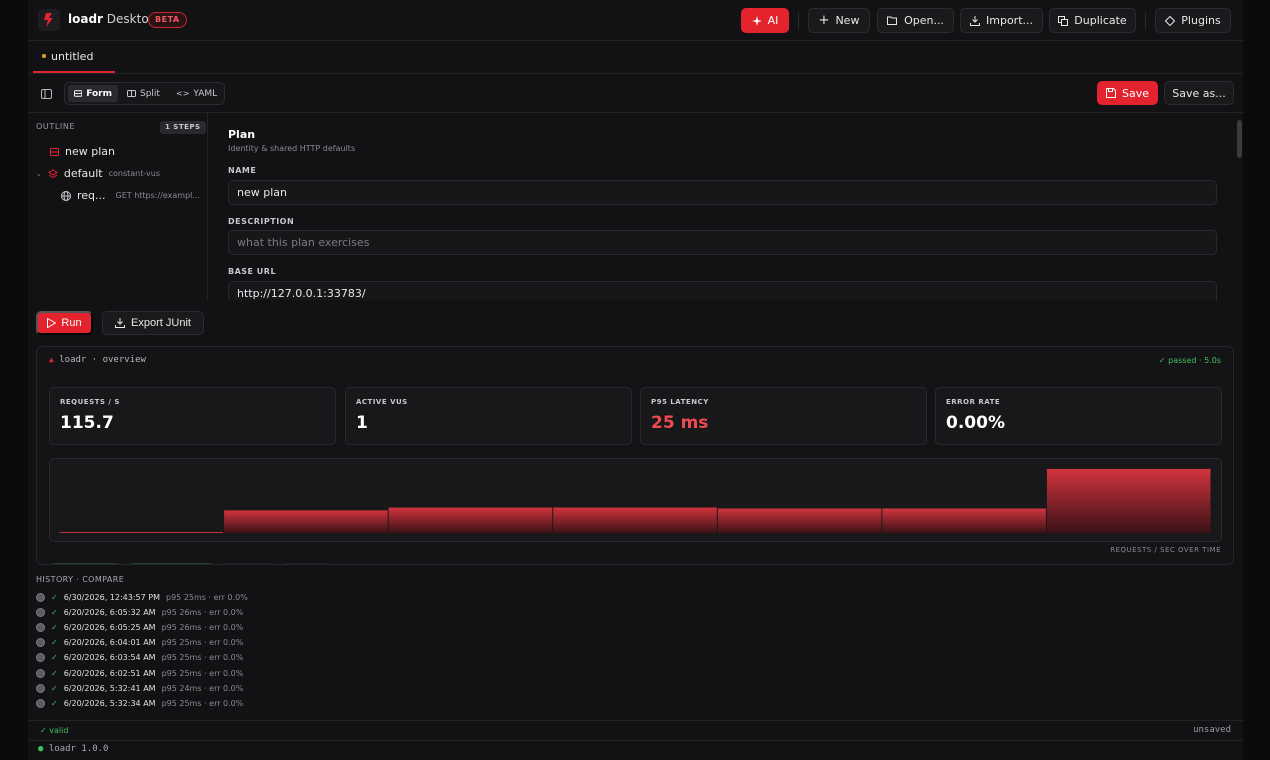 Image resolution: width=1270 pixels, height=760 pixels. I want to click on history-title: HISTORY · COMPARE, so click(80, 579).